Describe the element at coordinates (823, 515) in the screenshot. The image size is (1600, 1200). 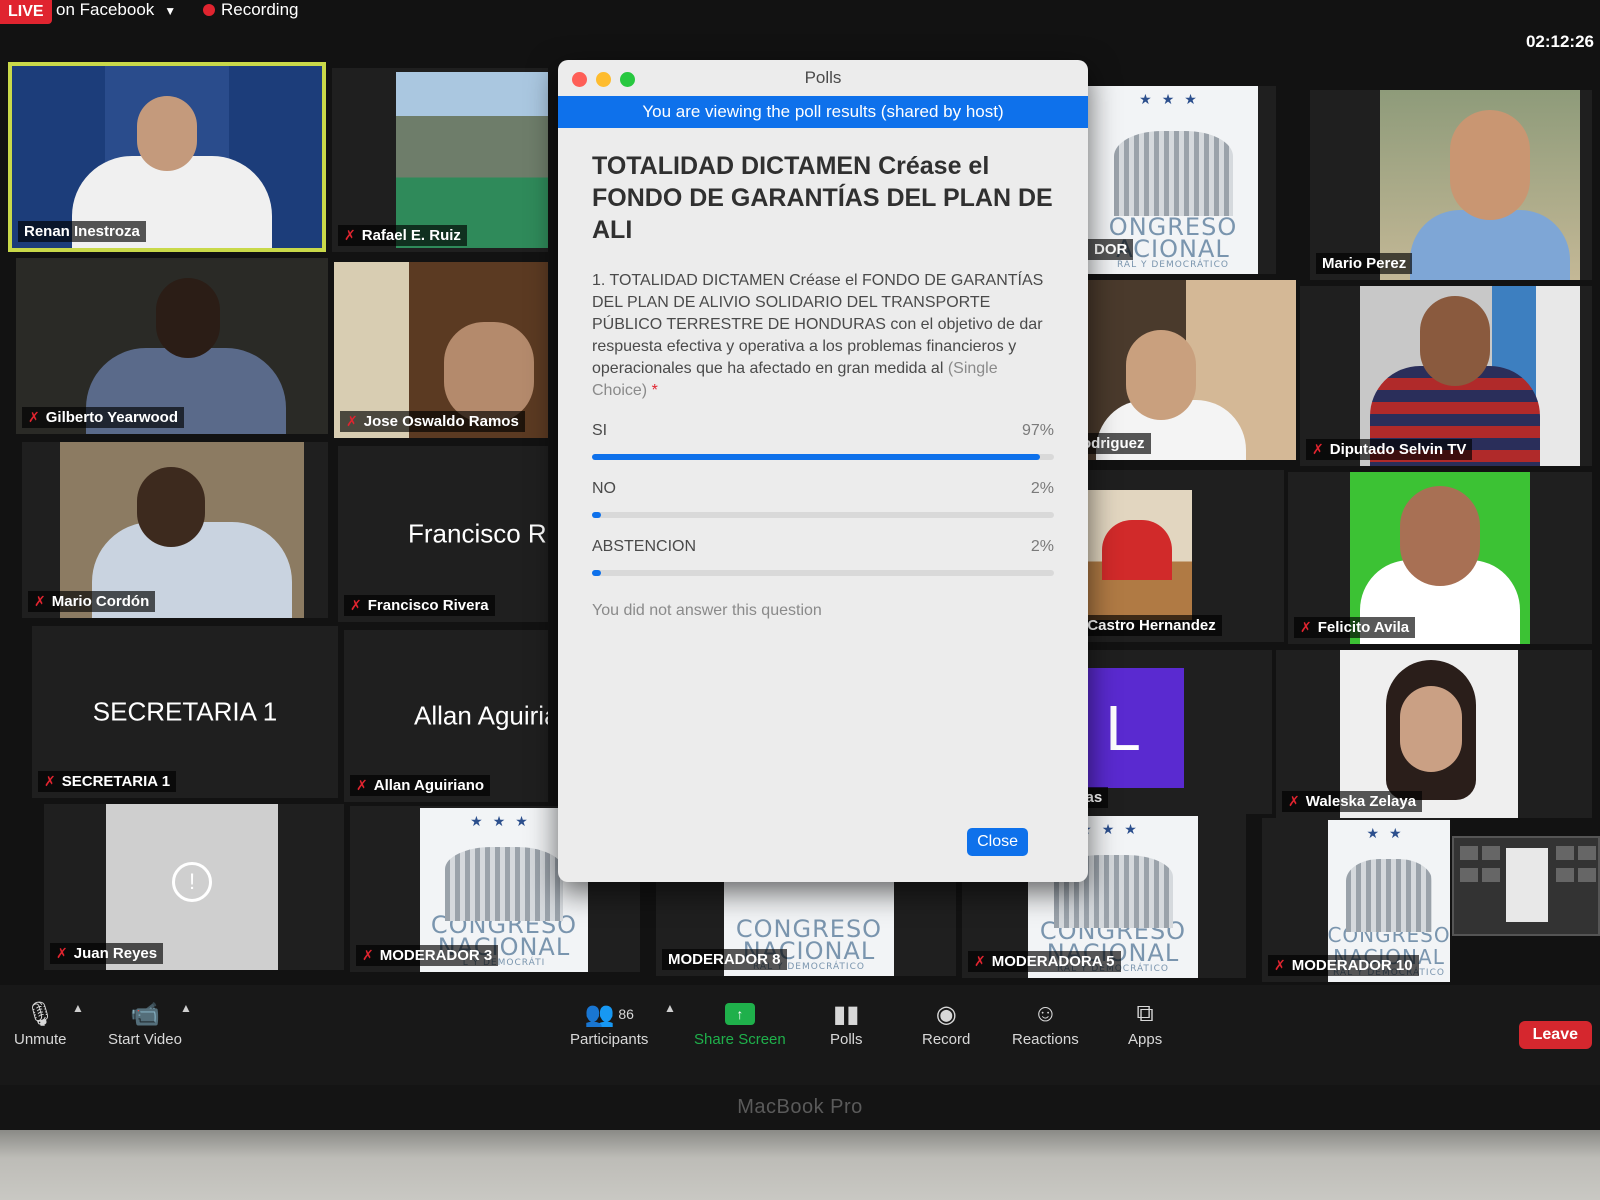
I see `result-bar-track` at that location.